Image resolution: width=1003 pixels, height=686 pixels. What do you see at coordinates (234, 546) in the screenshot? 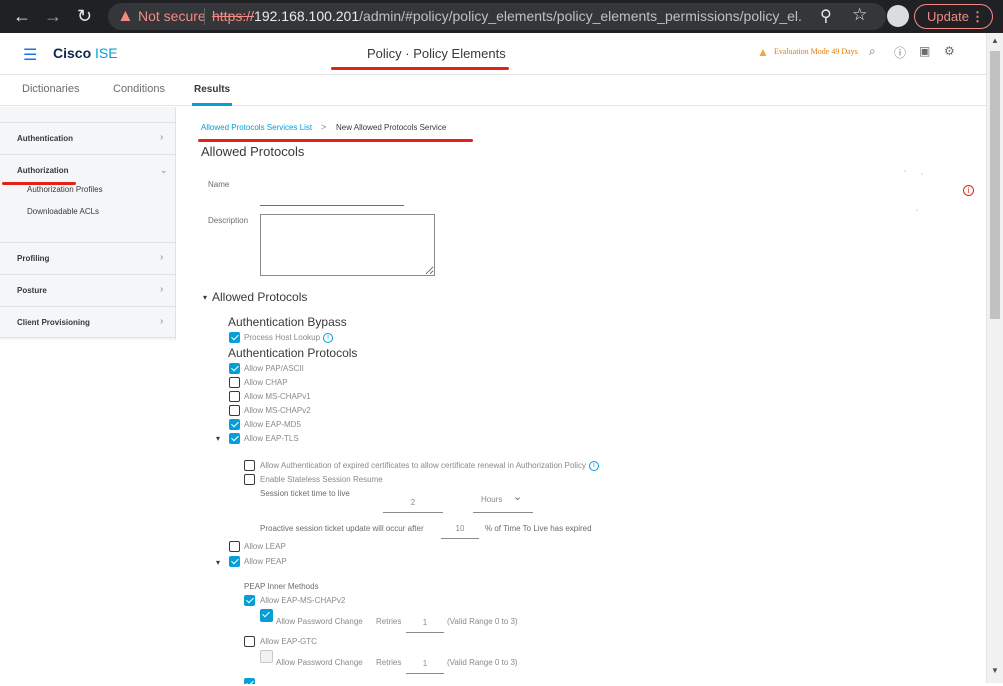
I see `allow-leap-checkbox` at bounding box center [234, 546].